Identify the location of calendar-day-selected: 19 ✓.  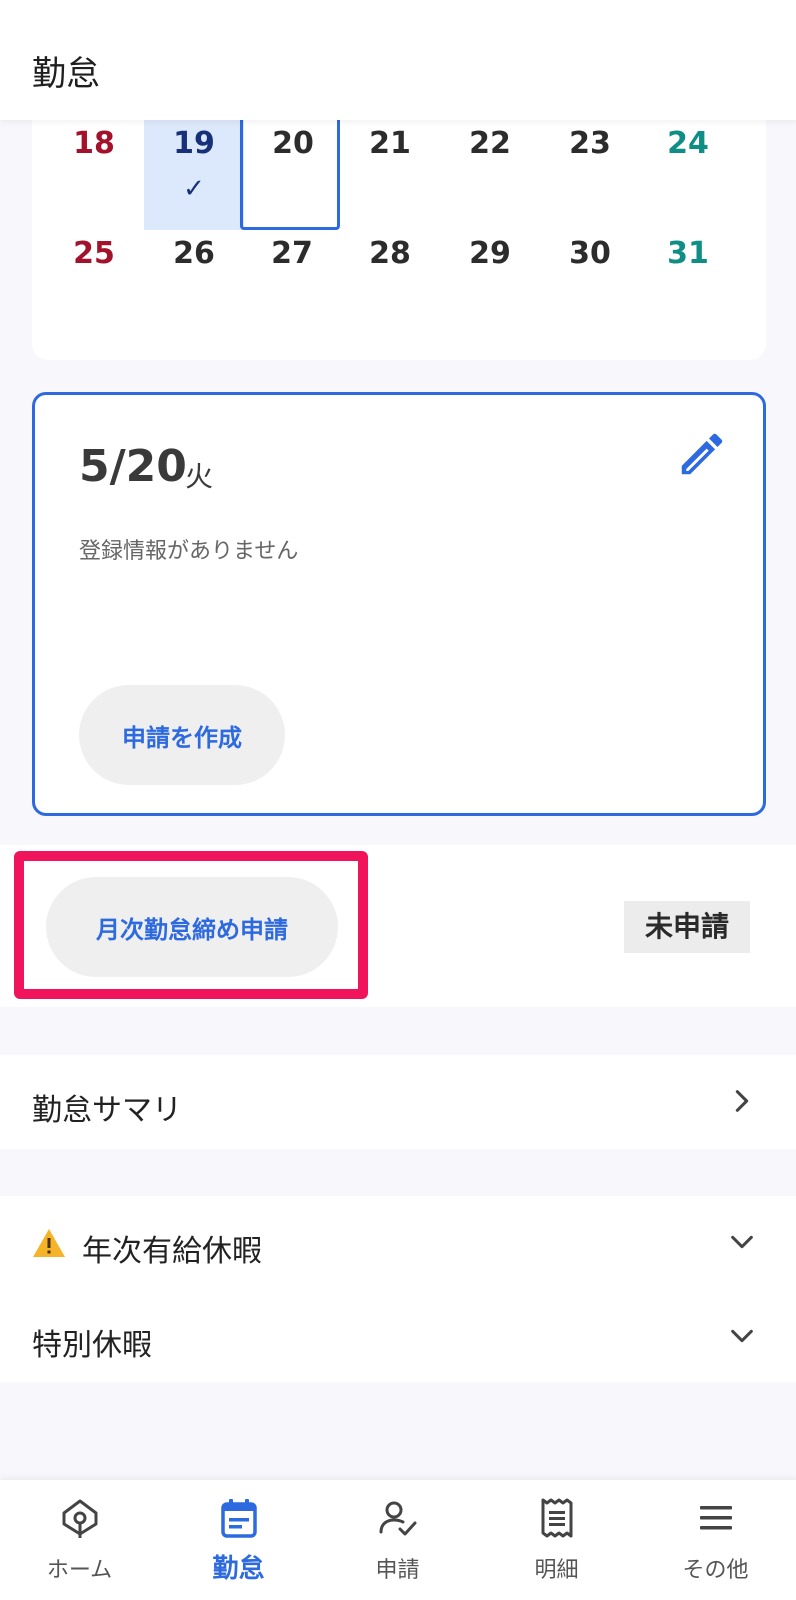
(194, 175).